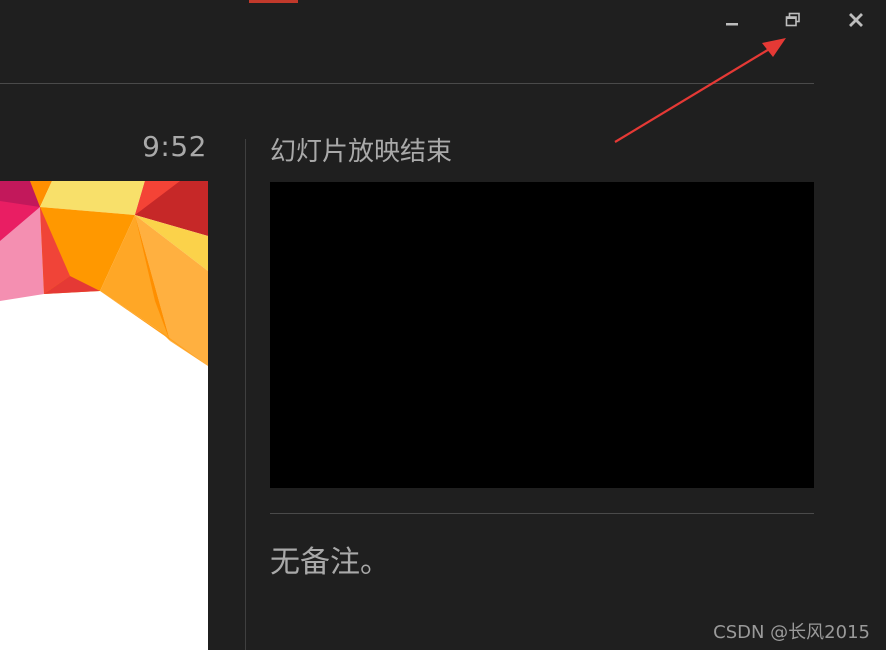 The height and width of the screenshot is (650, 886). Describe the element at coordinates (542, 513) in the screenshot. I see `notes-divider` at that location.